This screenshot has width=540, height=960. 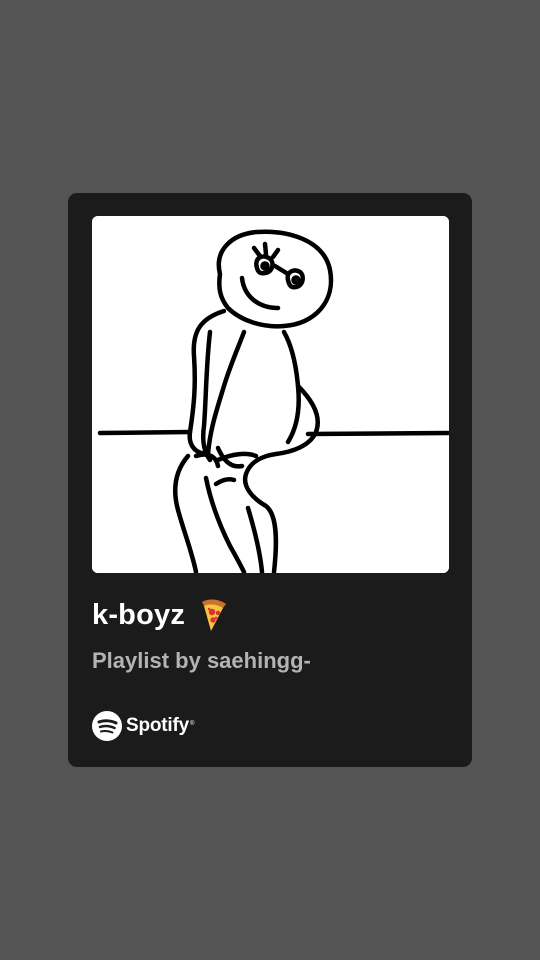 I want to click on playlist-title-row: k-boyz, so click(x=160, y=615).